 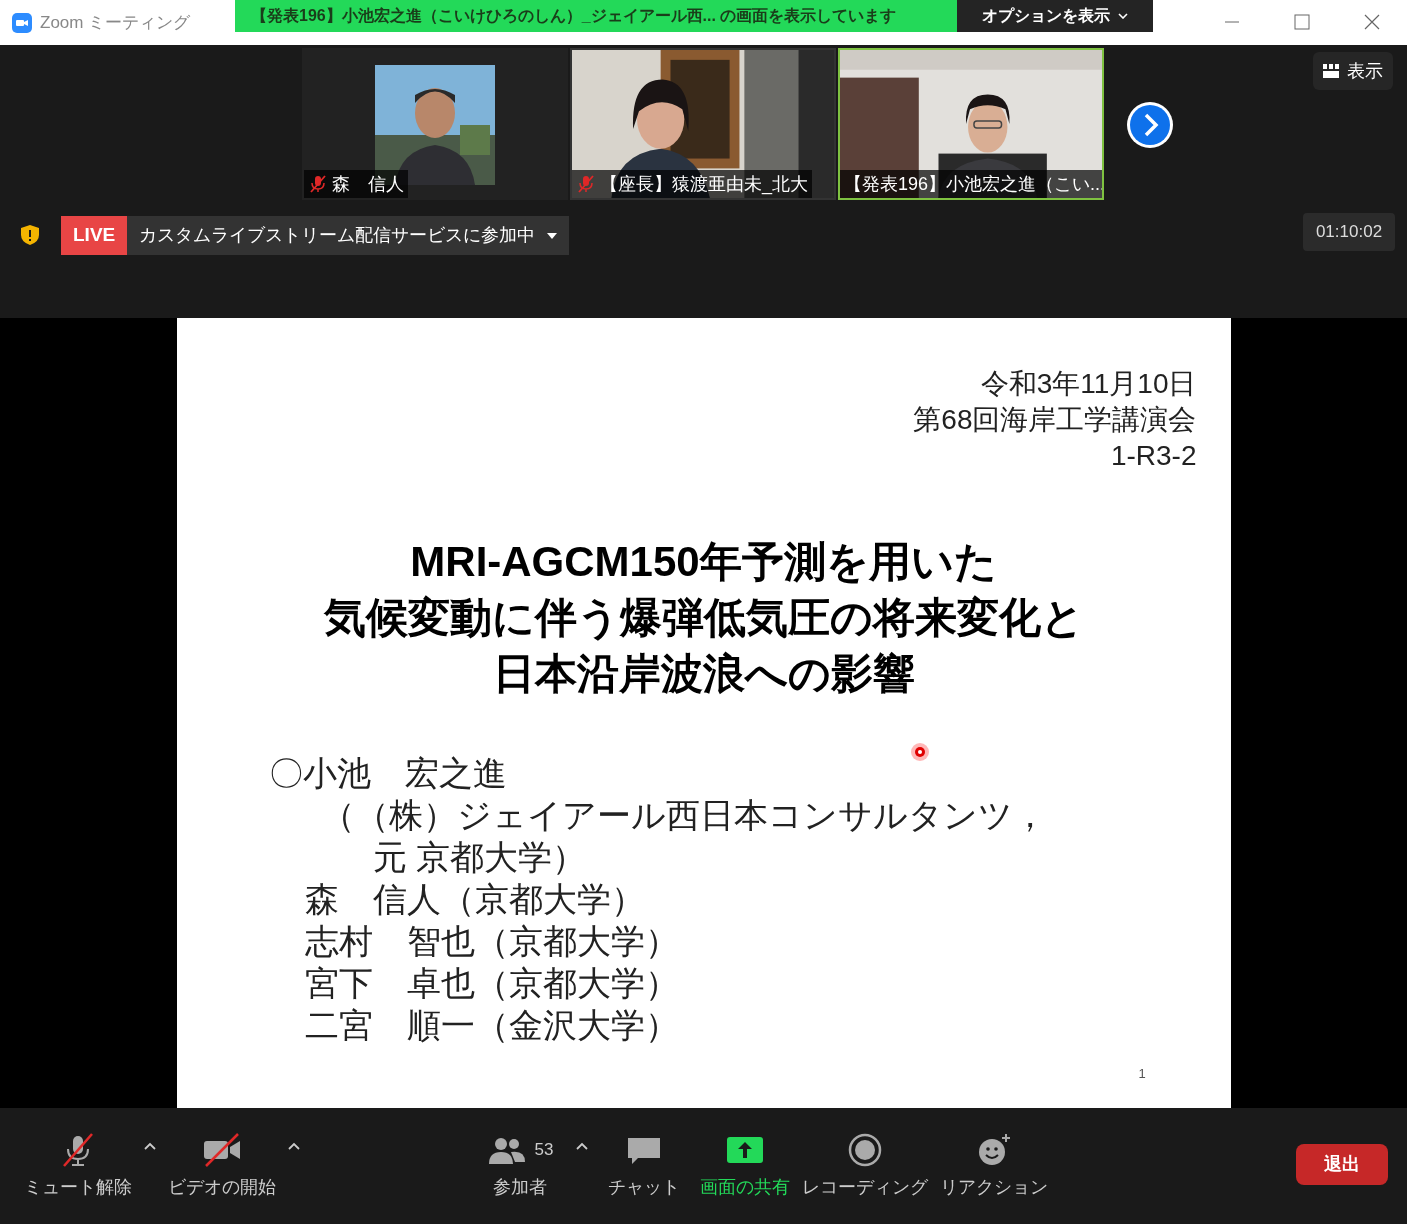 What do you see at coordinates (388, 773) in the screenshot?
I see `author-line: 〇小池 宏之進` at bounding box center [388, 773].